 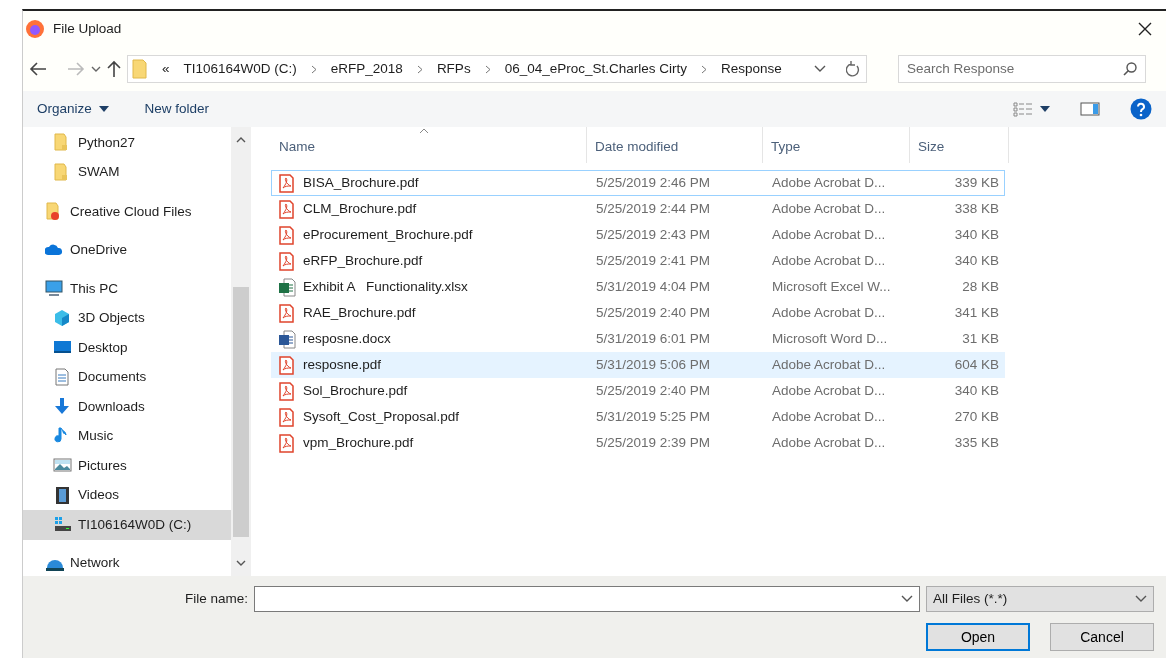 What do you see at coordinates (361, 182) in the screenshot?
I see `file-name: BISA_Brochure.pdf` at bounding box center [361, 182].